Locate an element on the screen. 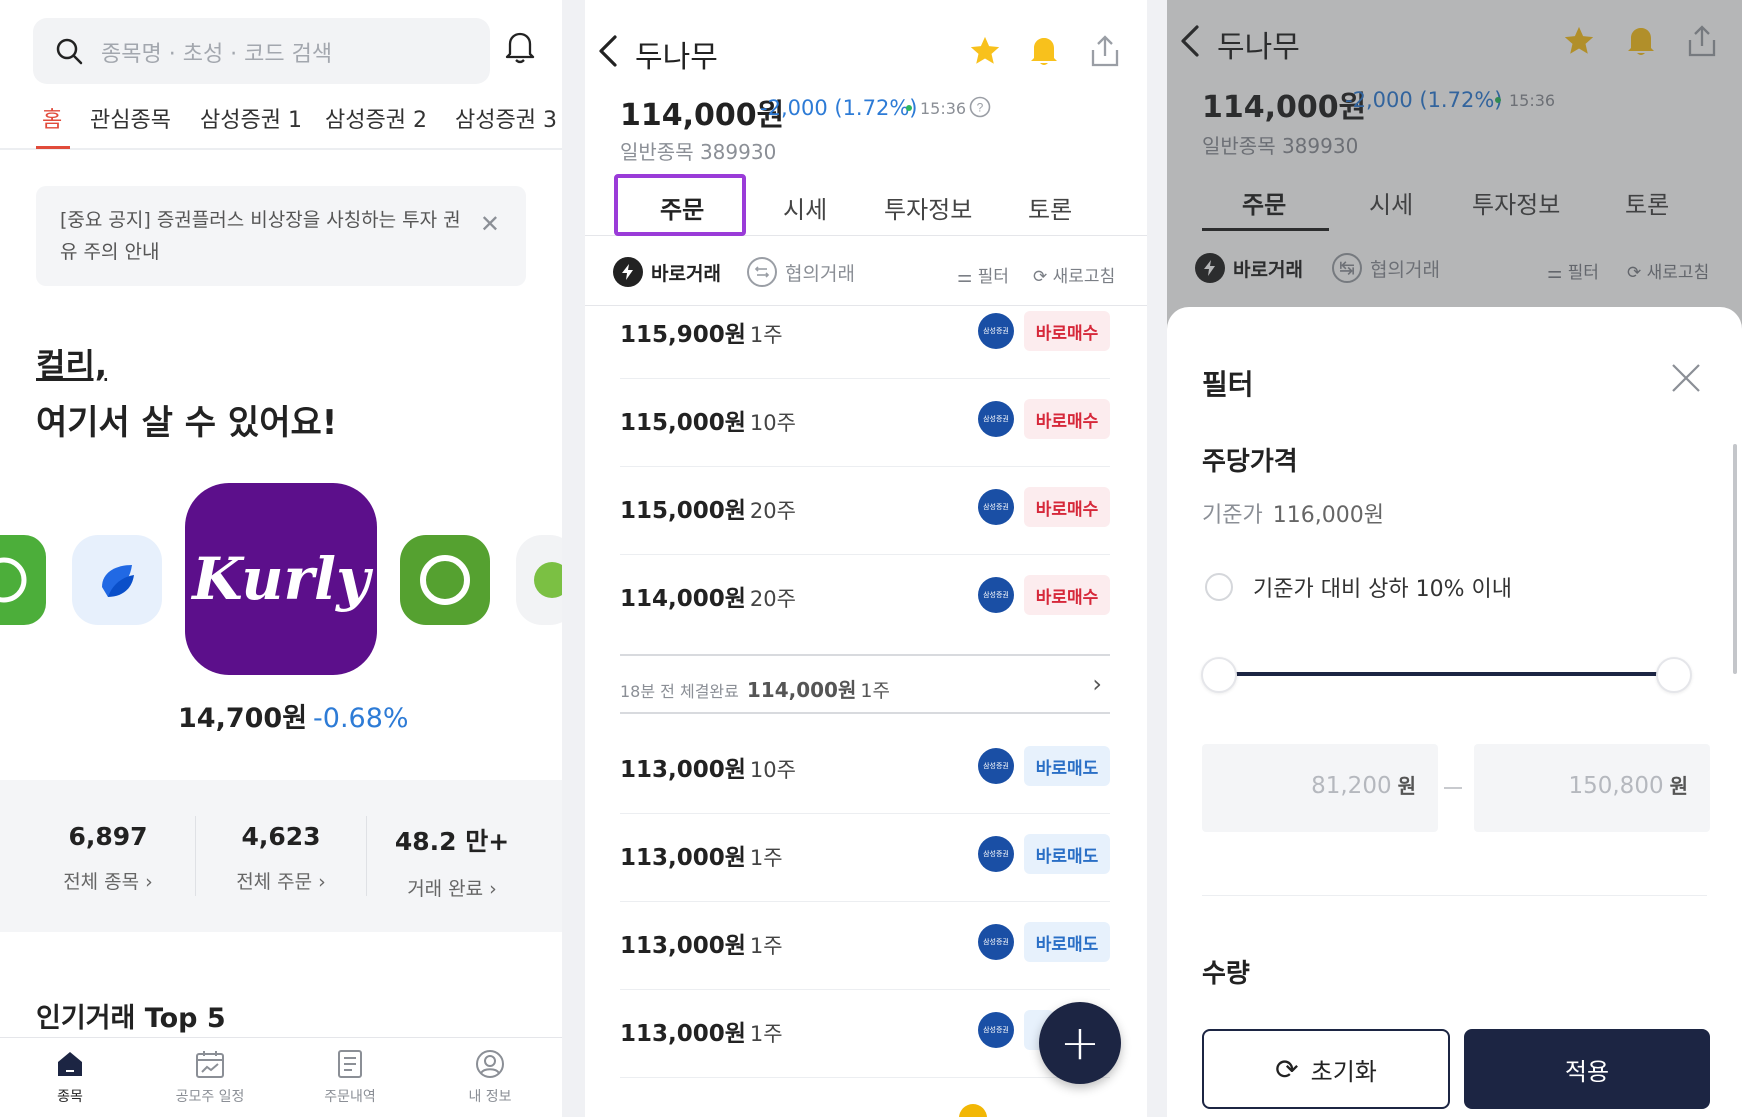 This screenshot has width=1742, height=1117. within-10pct-option: 기준가 대비 상하 10% 이내 is located at coordinates (1358, 587).